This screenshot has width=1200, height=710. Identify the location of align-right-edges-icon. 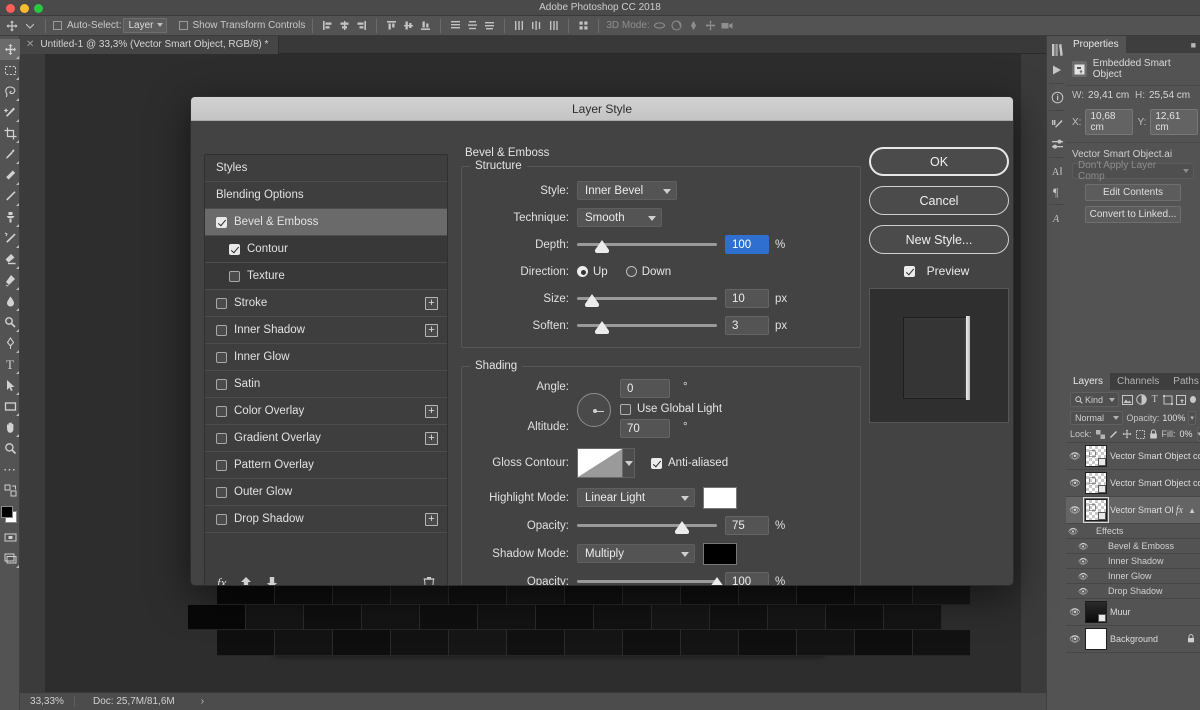
(361, 25).